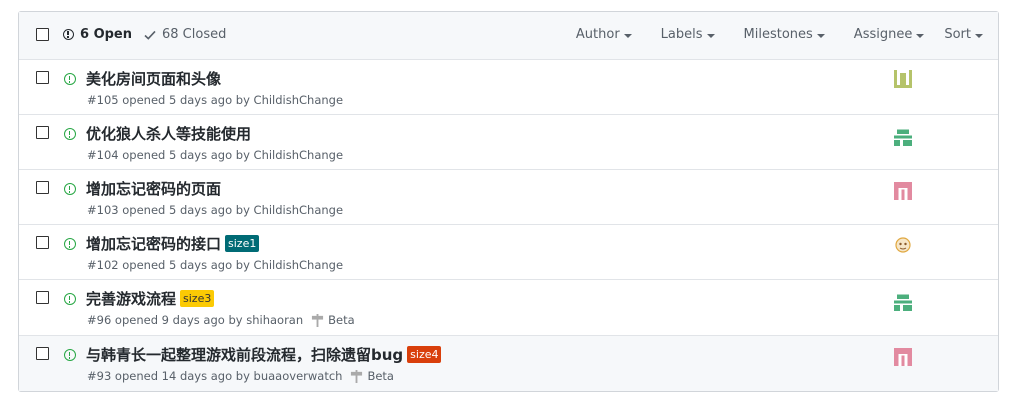 The image size is (1017, 414). I want to click on labels-filter: Labels, so click(688, 34).